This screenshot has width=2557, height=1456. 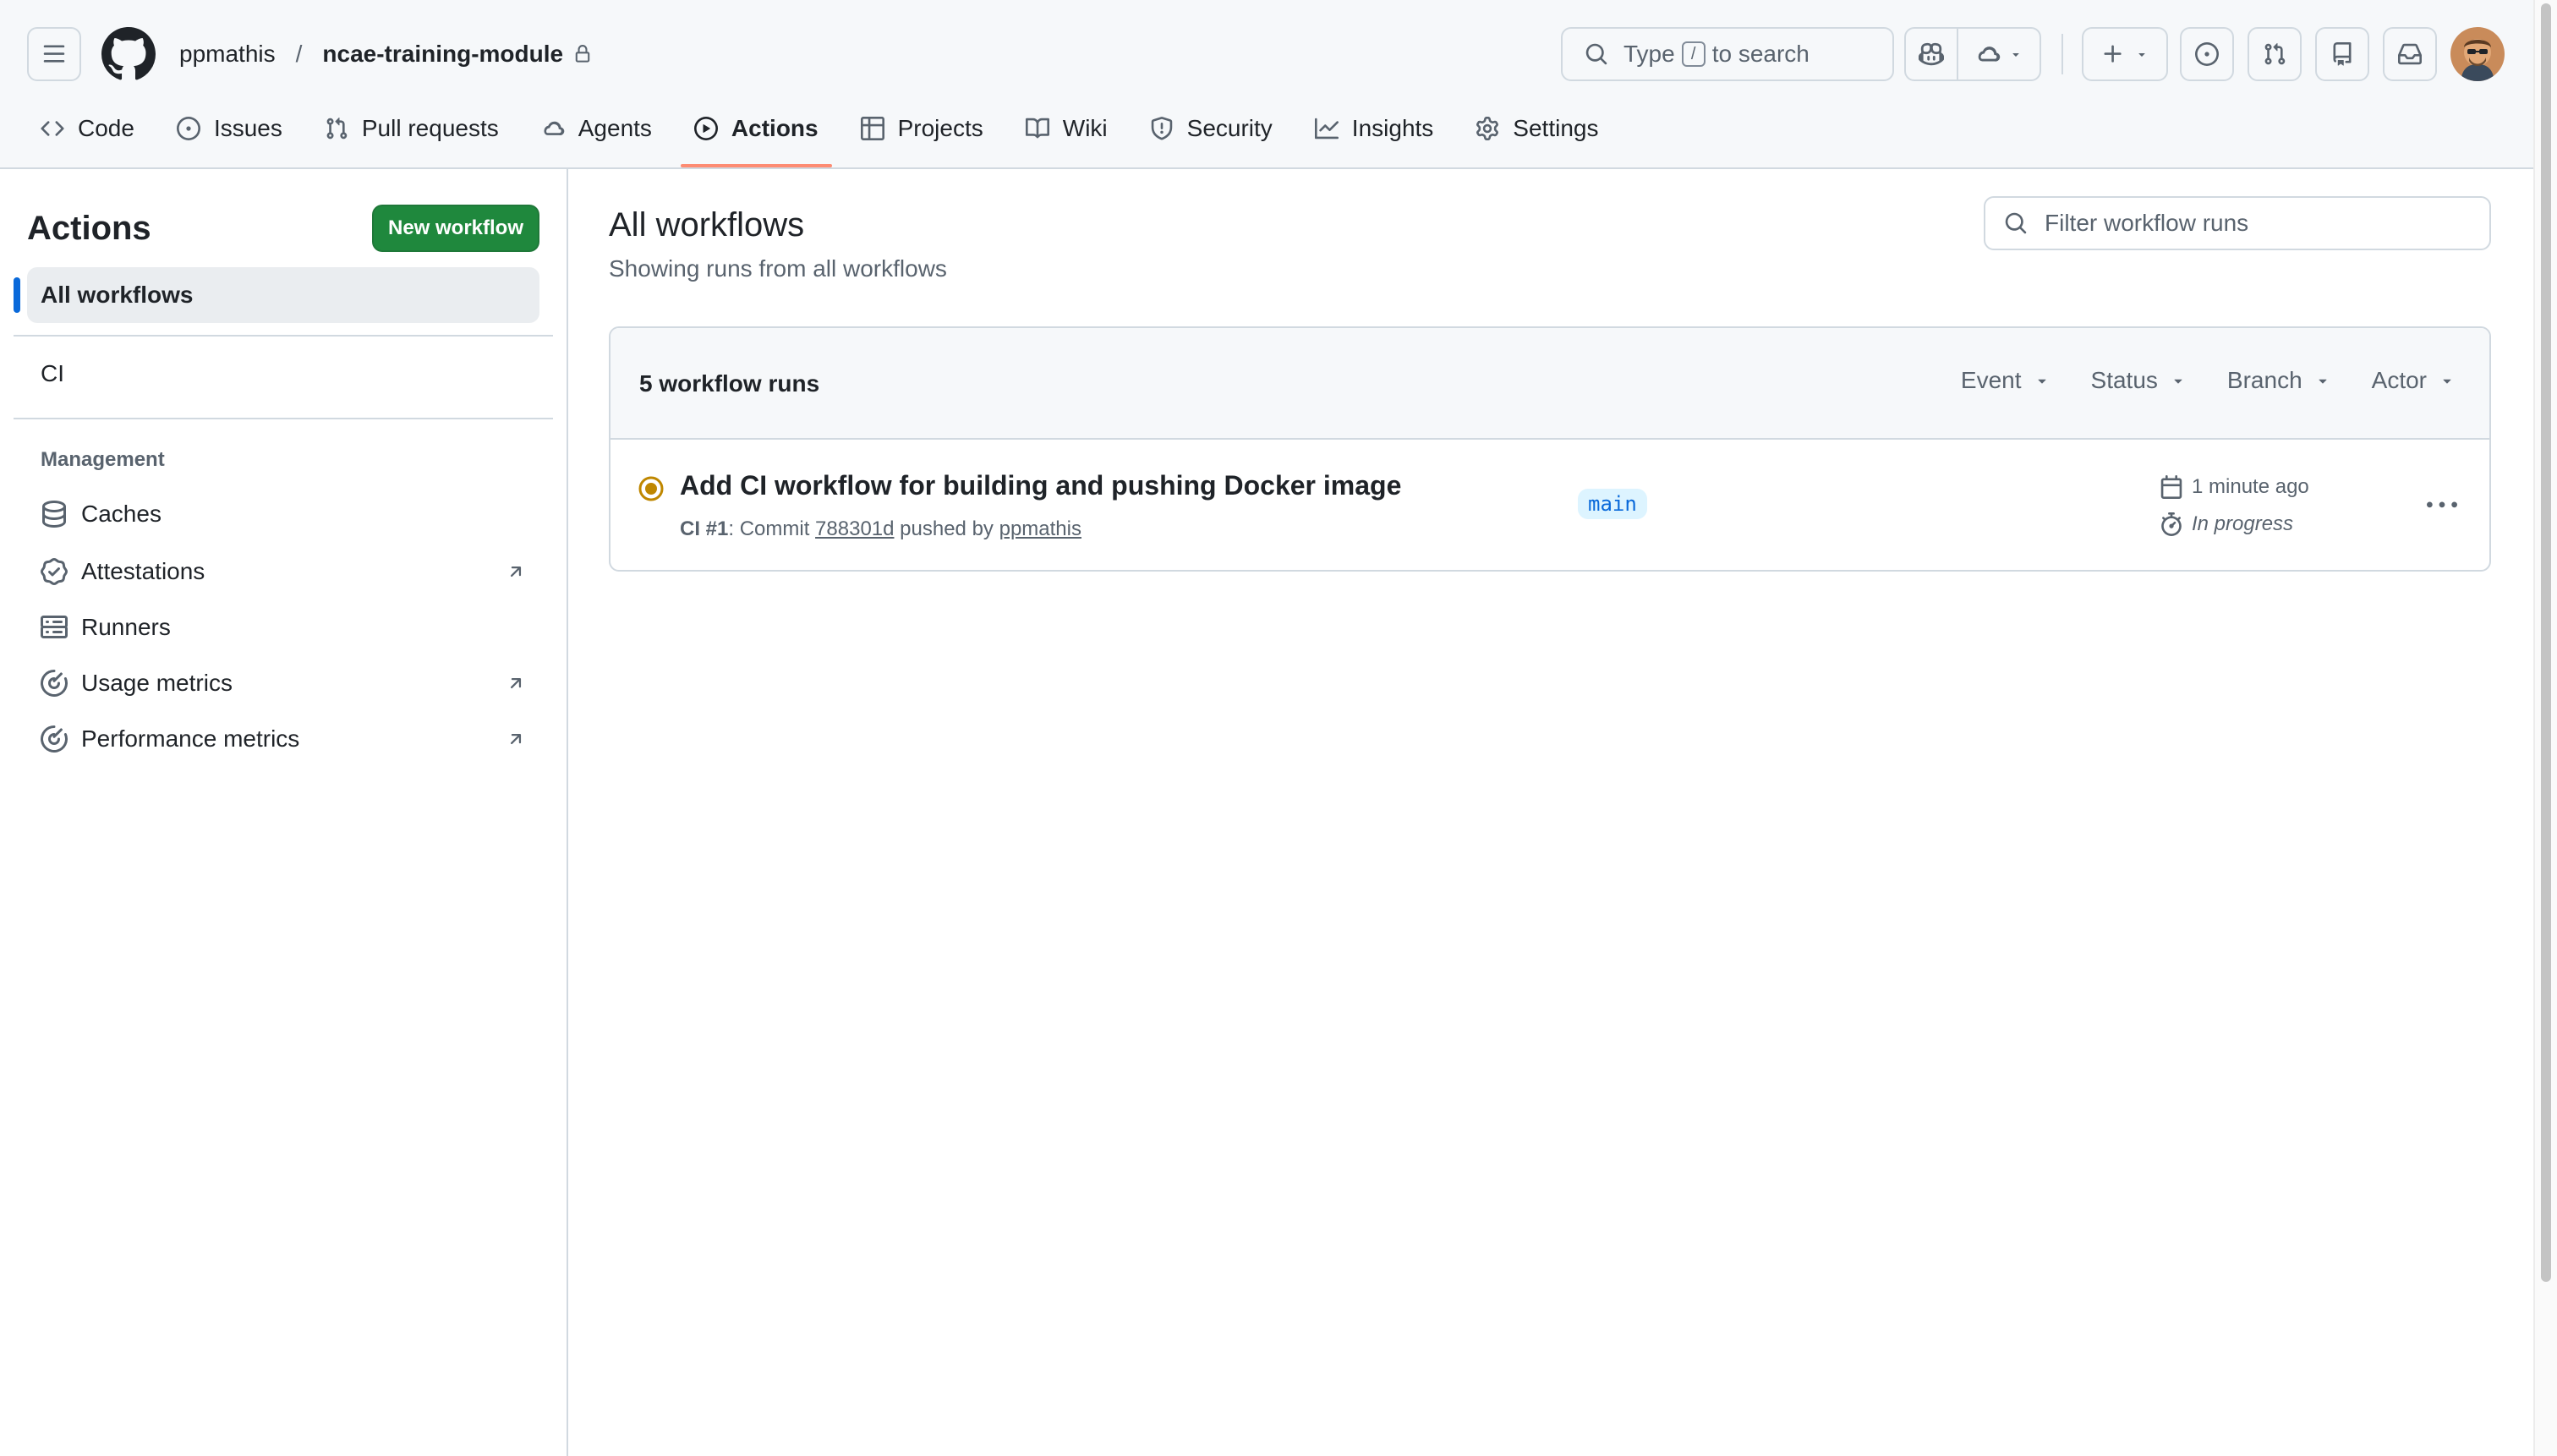 What do you see at coordinates (52, 129) in the screenshot?
I see `code-icon` at bounding box center [52, 129].